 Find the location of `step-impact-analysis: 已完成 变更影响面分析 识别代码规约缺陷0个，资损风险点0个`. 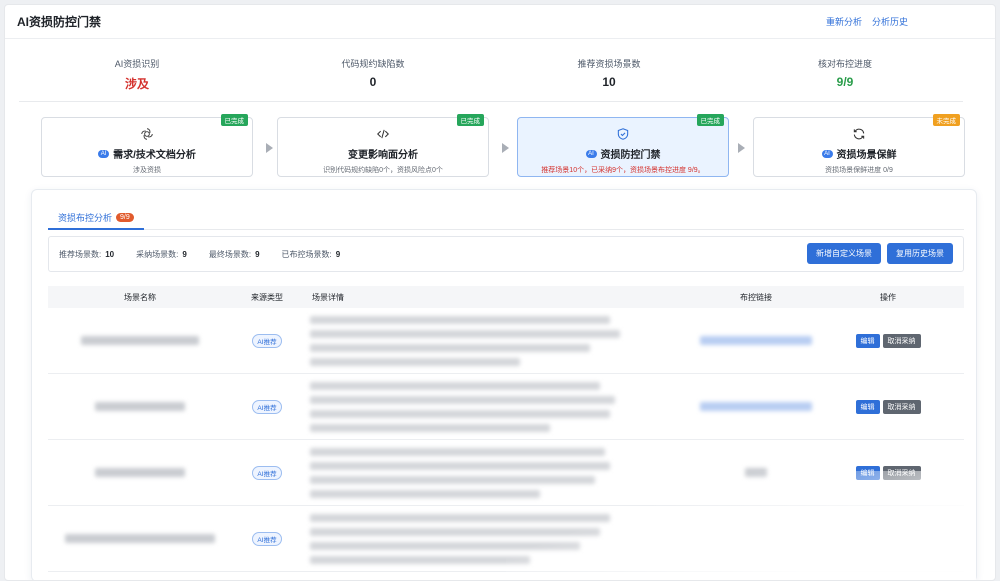

step-impact-analysis: 已完成 变更影响面分析 识别代码规约缺陷0个，资损风险点0个 is located at coordinates (383, 145).